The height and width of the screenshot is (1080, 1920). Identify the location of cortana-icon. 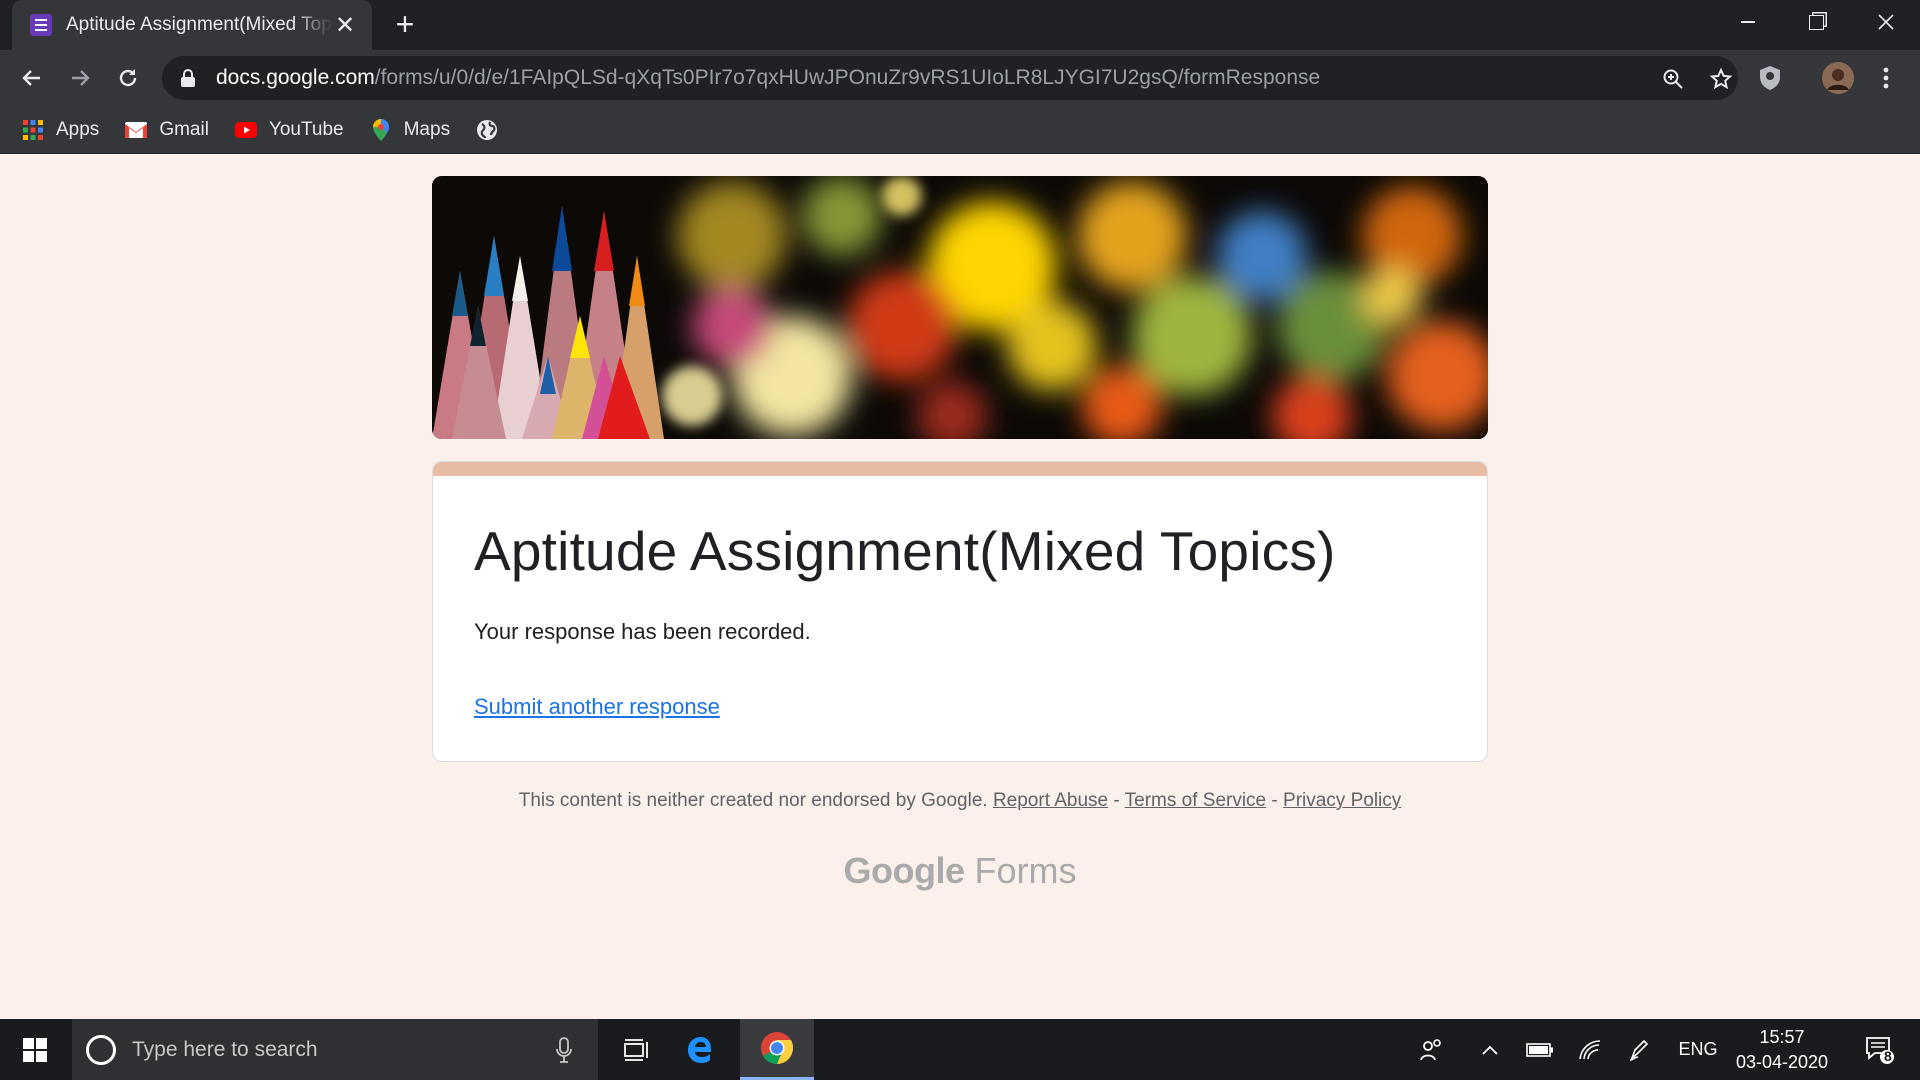
(101, 1049).